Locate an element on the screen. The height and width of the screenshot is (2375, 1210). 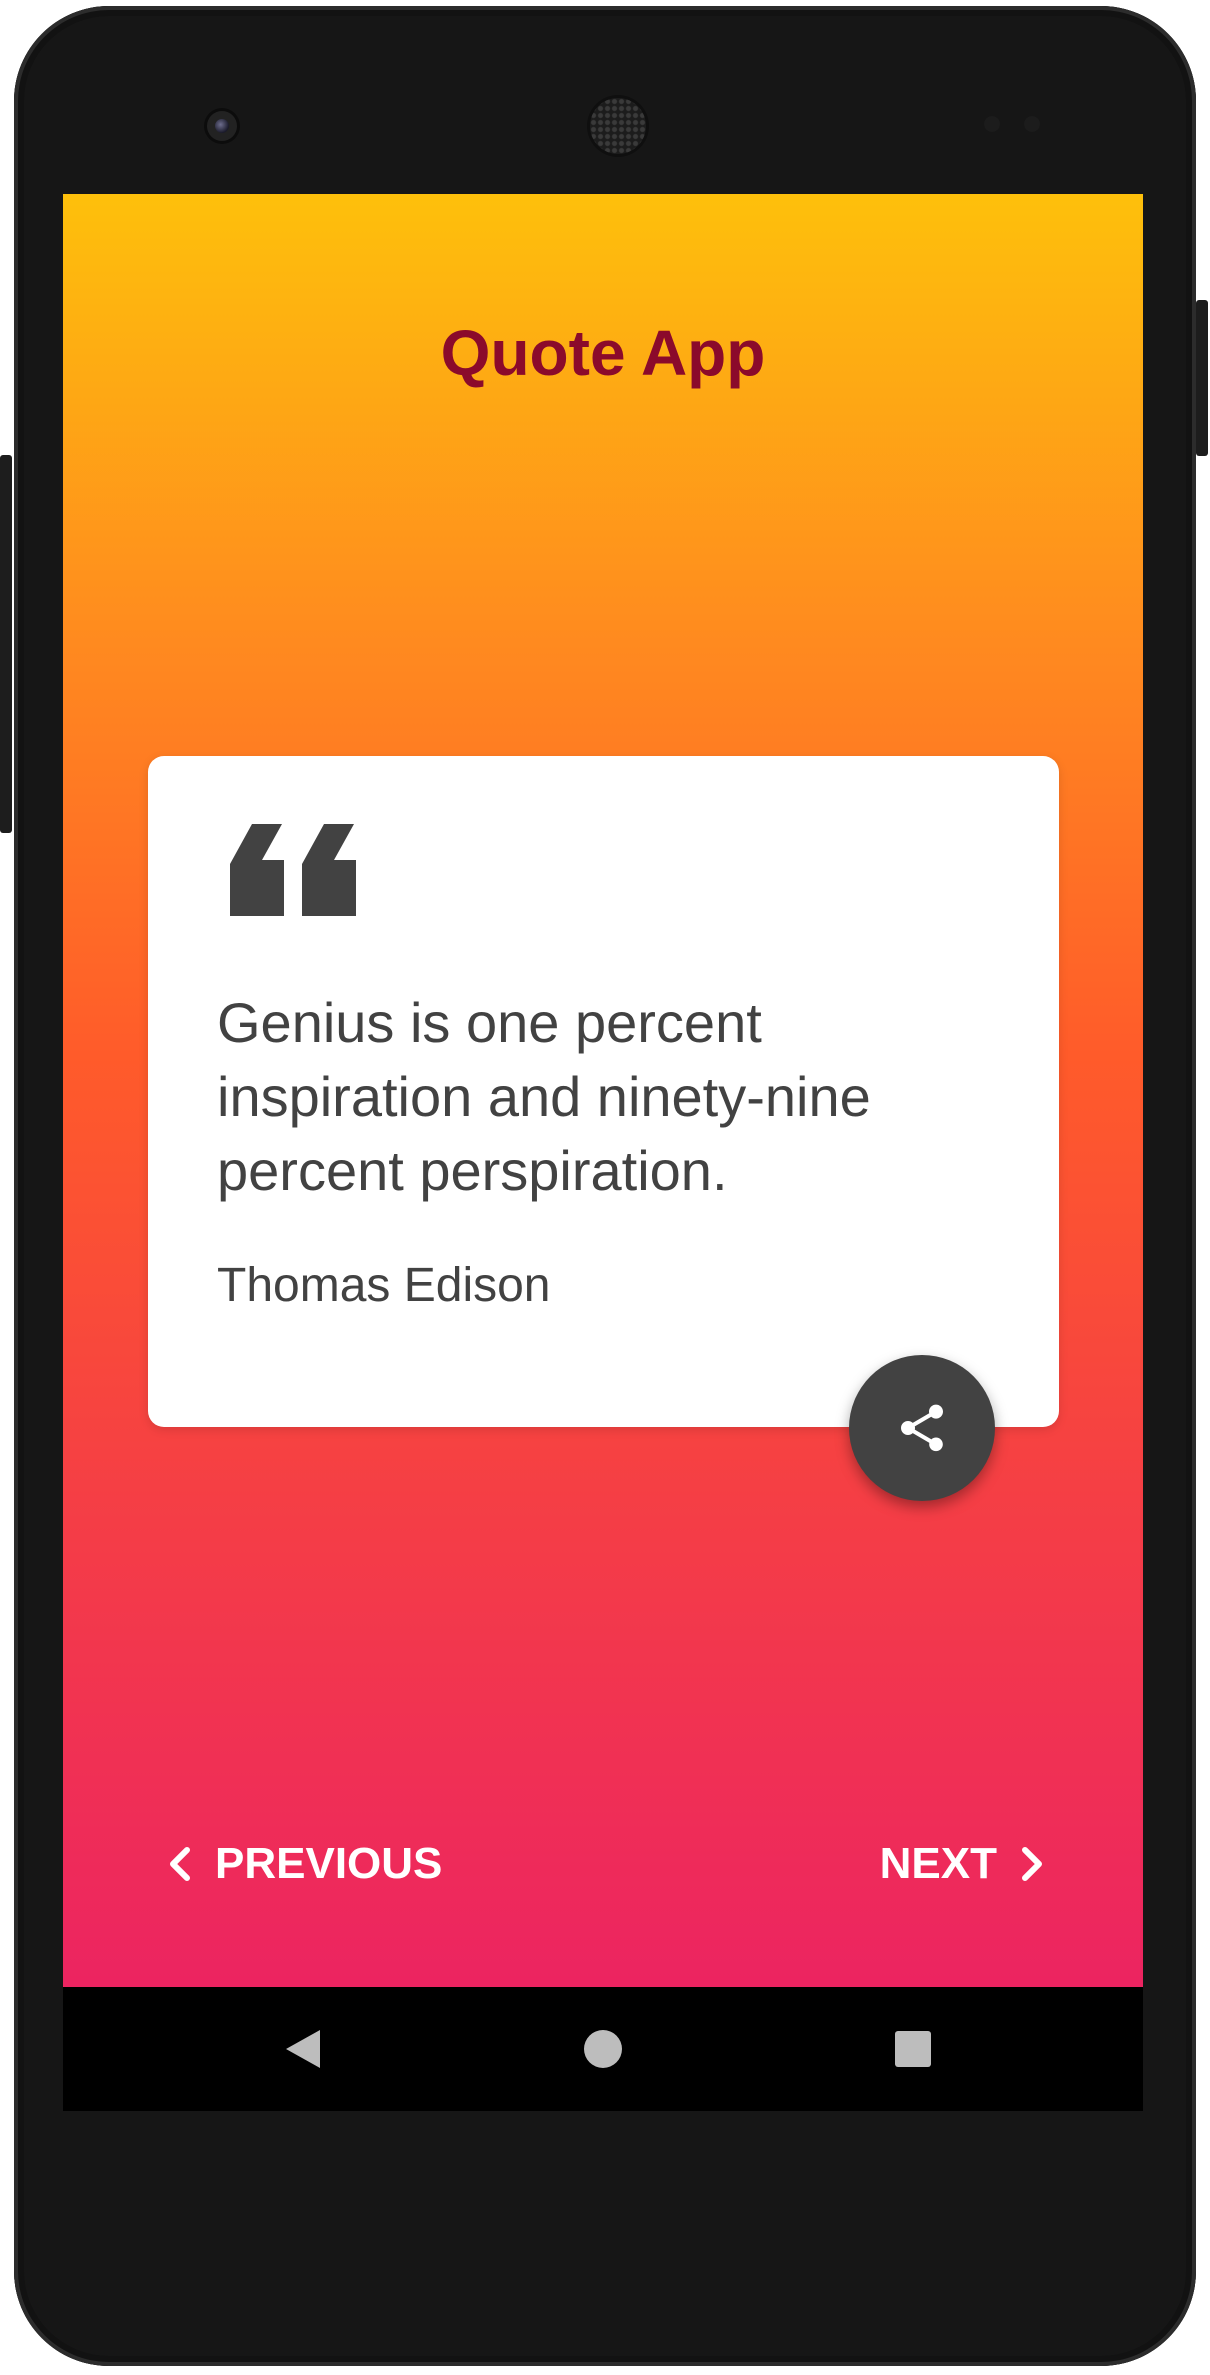
earpiece-speaker is located at coordinates (618, 126).